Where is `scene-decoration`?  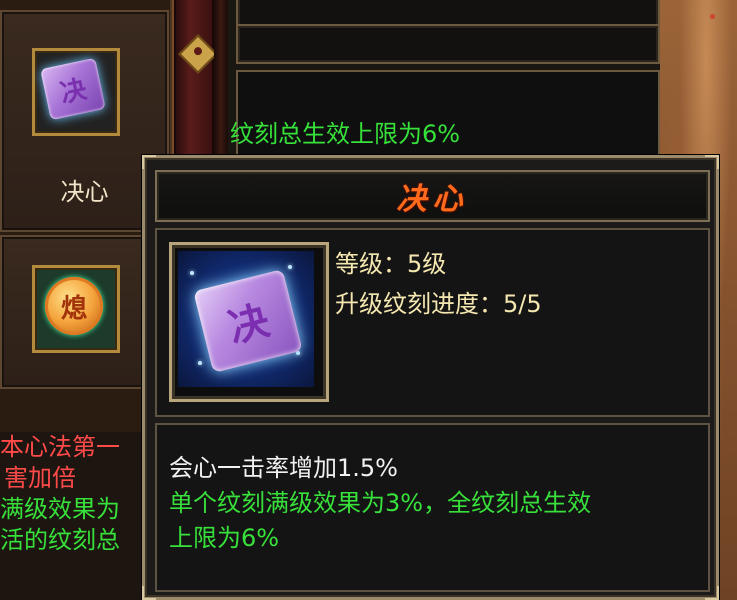
scene-decoration is located at coordinates (712, 16).